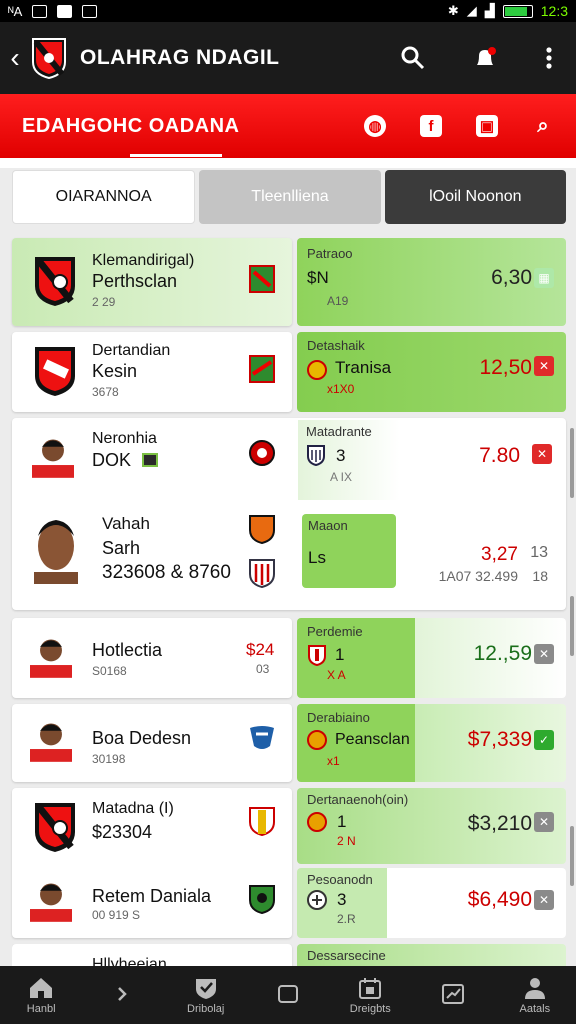  Describe the element at coordinates (500, 900) in the screenshot. I see `odds-value: $6,490` at that location.